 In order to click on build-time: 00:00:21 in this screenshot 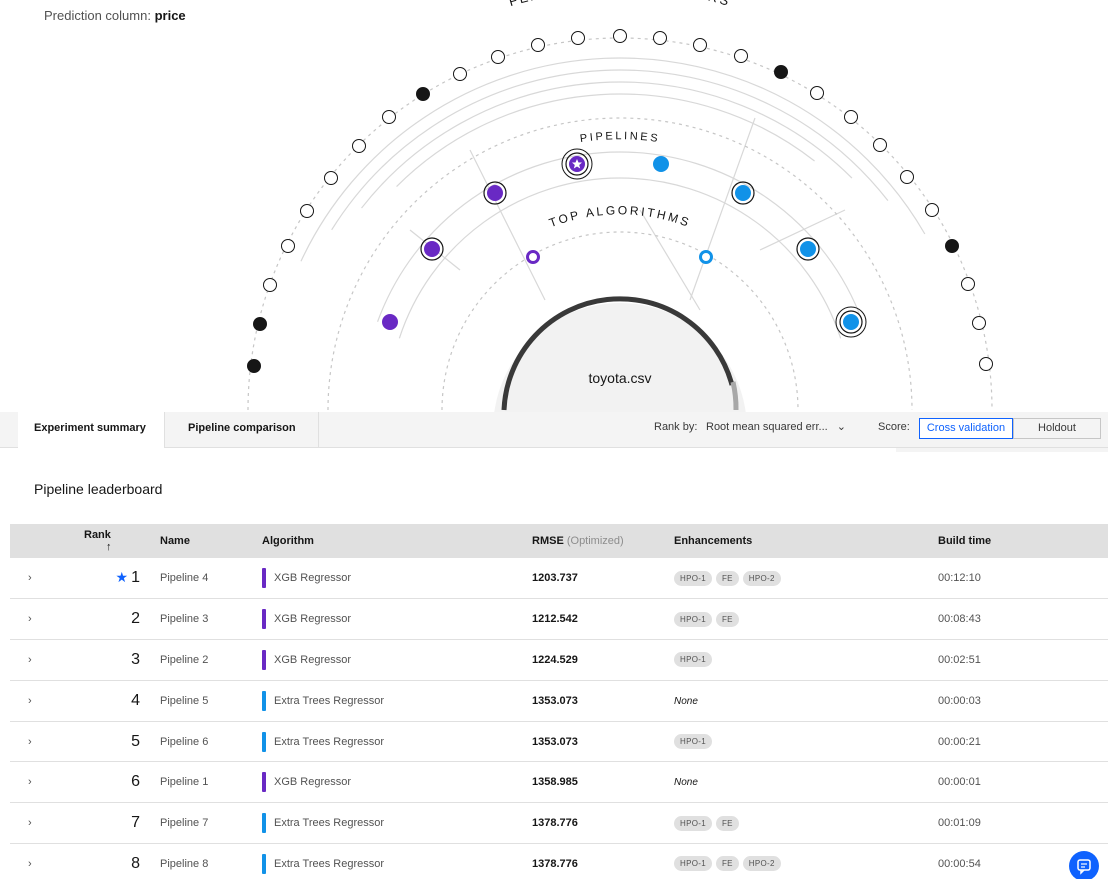, I will do `click(1023, 742)`.